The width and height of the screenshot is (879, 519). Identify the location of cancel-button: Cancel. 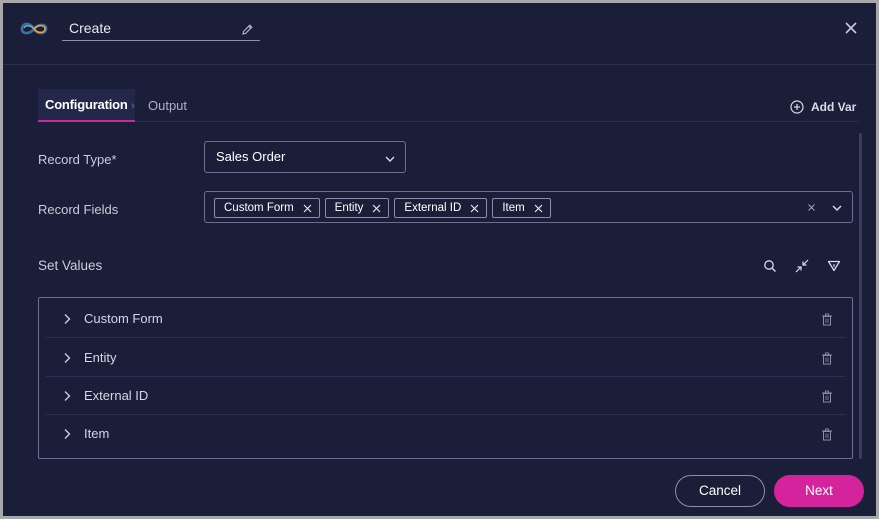
(720, 491).